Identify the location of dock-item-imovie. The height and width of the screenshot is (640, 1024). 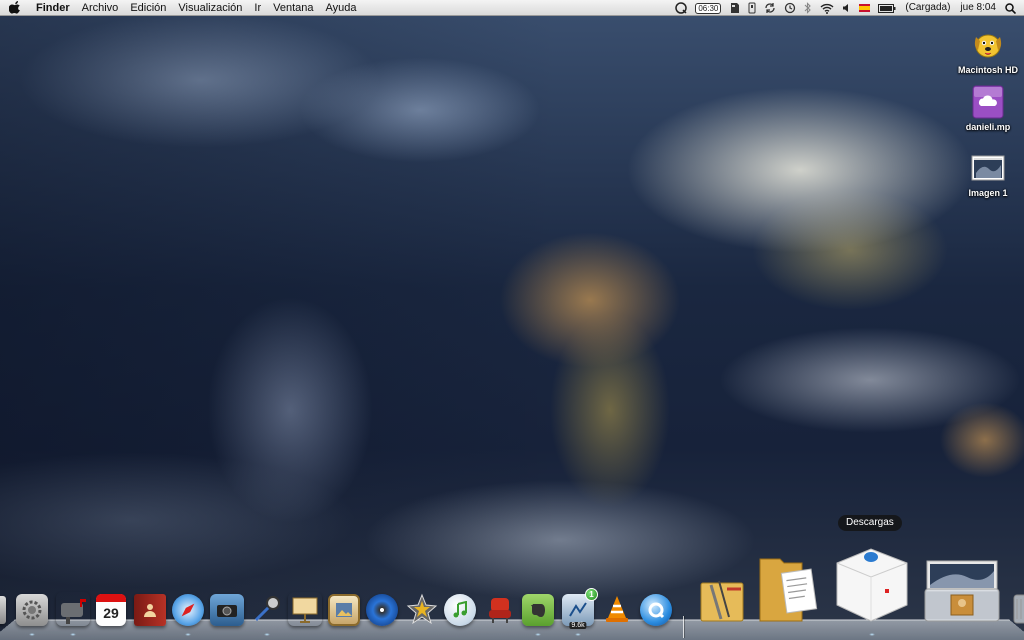
(422, 609).